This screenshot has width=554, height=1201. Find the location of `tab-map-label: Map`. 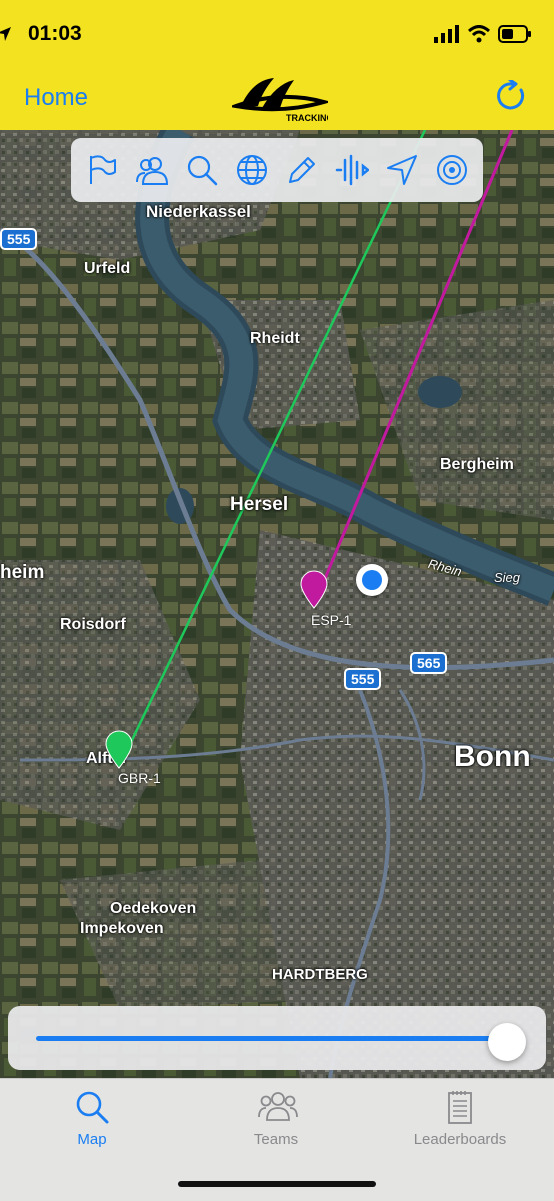

tab-map-label: Map is located at coordinates (92, 1139).